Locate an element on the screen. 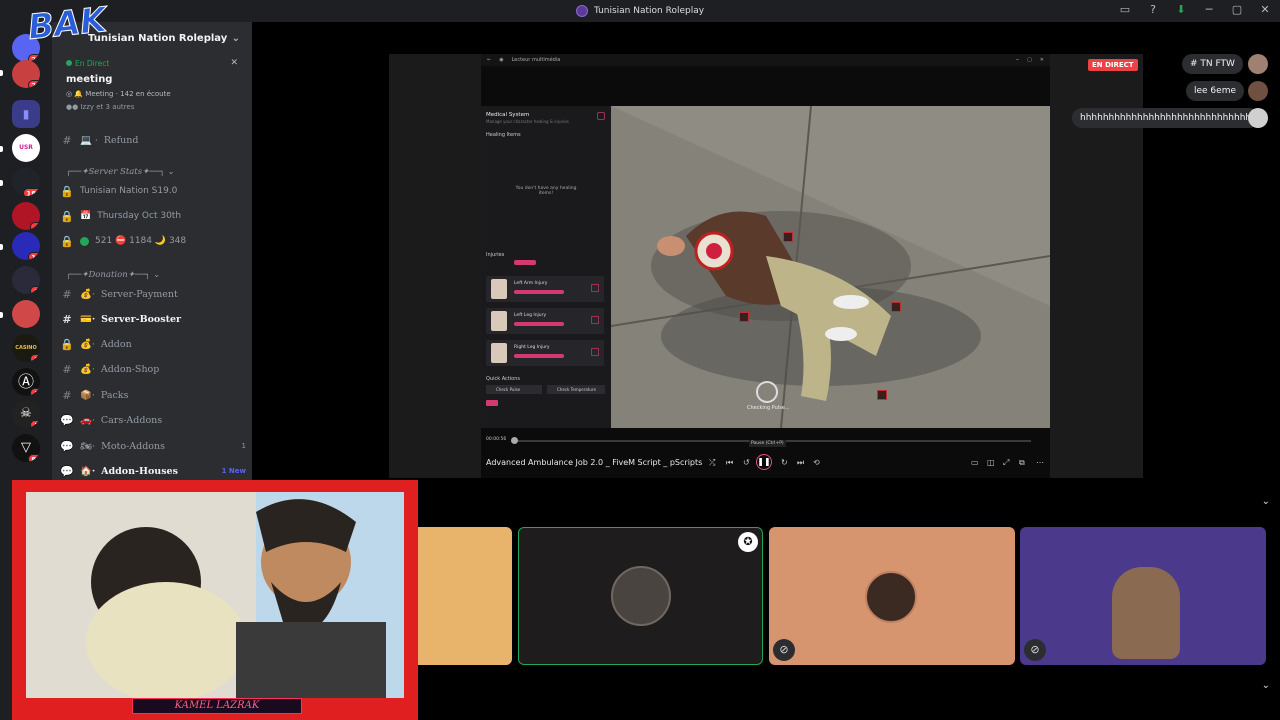  player-minimize-icon: ─ is located at coordinates (1017, 60).